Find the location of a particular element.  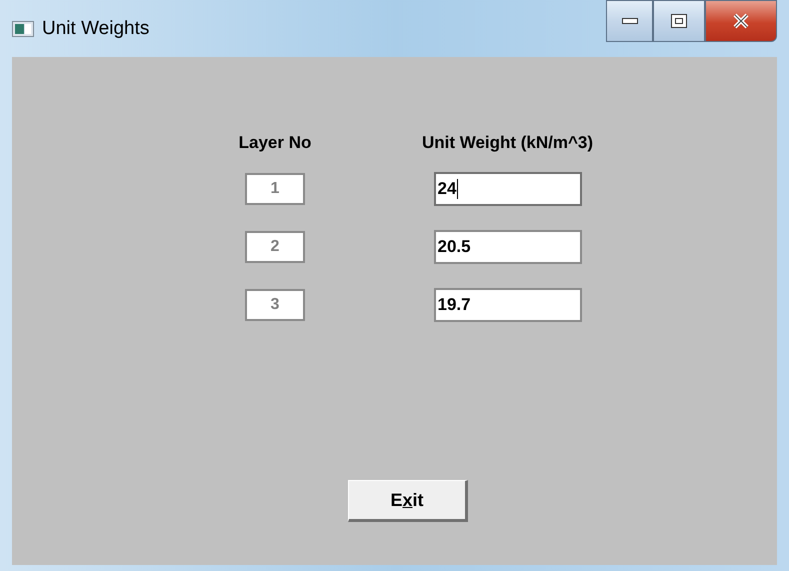

maximize-button is located at coordinates (679, 21).